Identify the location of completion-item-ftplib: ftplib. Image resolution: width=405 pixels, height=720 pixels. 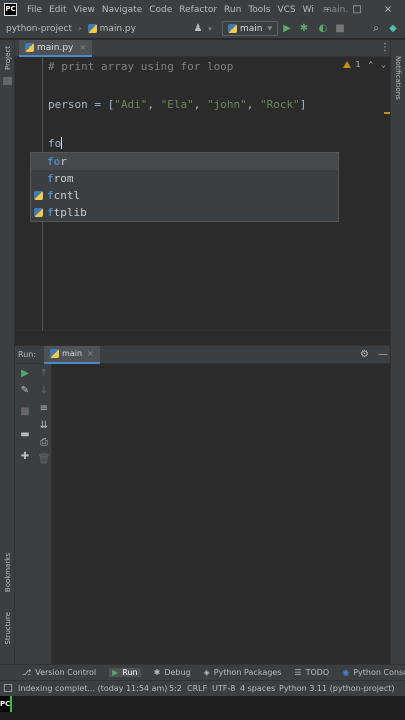
(184, 212).